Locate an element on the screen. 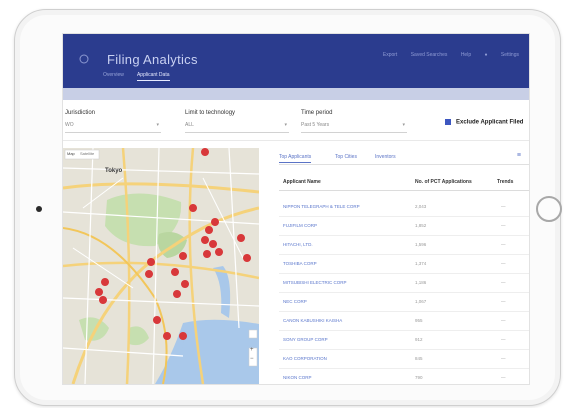  exclude-label: Exclude Applicant Filed is located at coordinates (490, 122).